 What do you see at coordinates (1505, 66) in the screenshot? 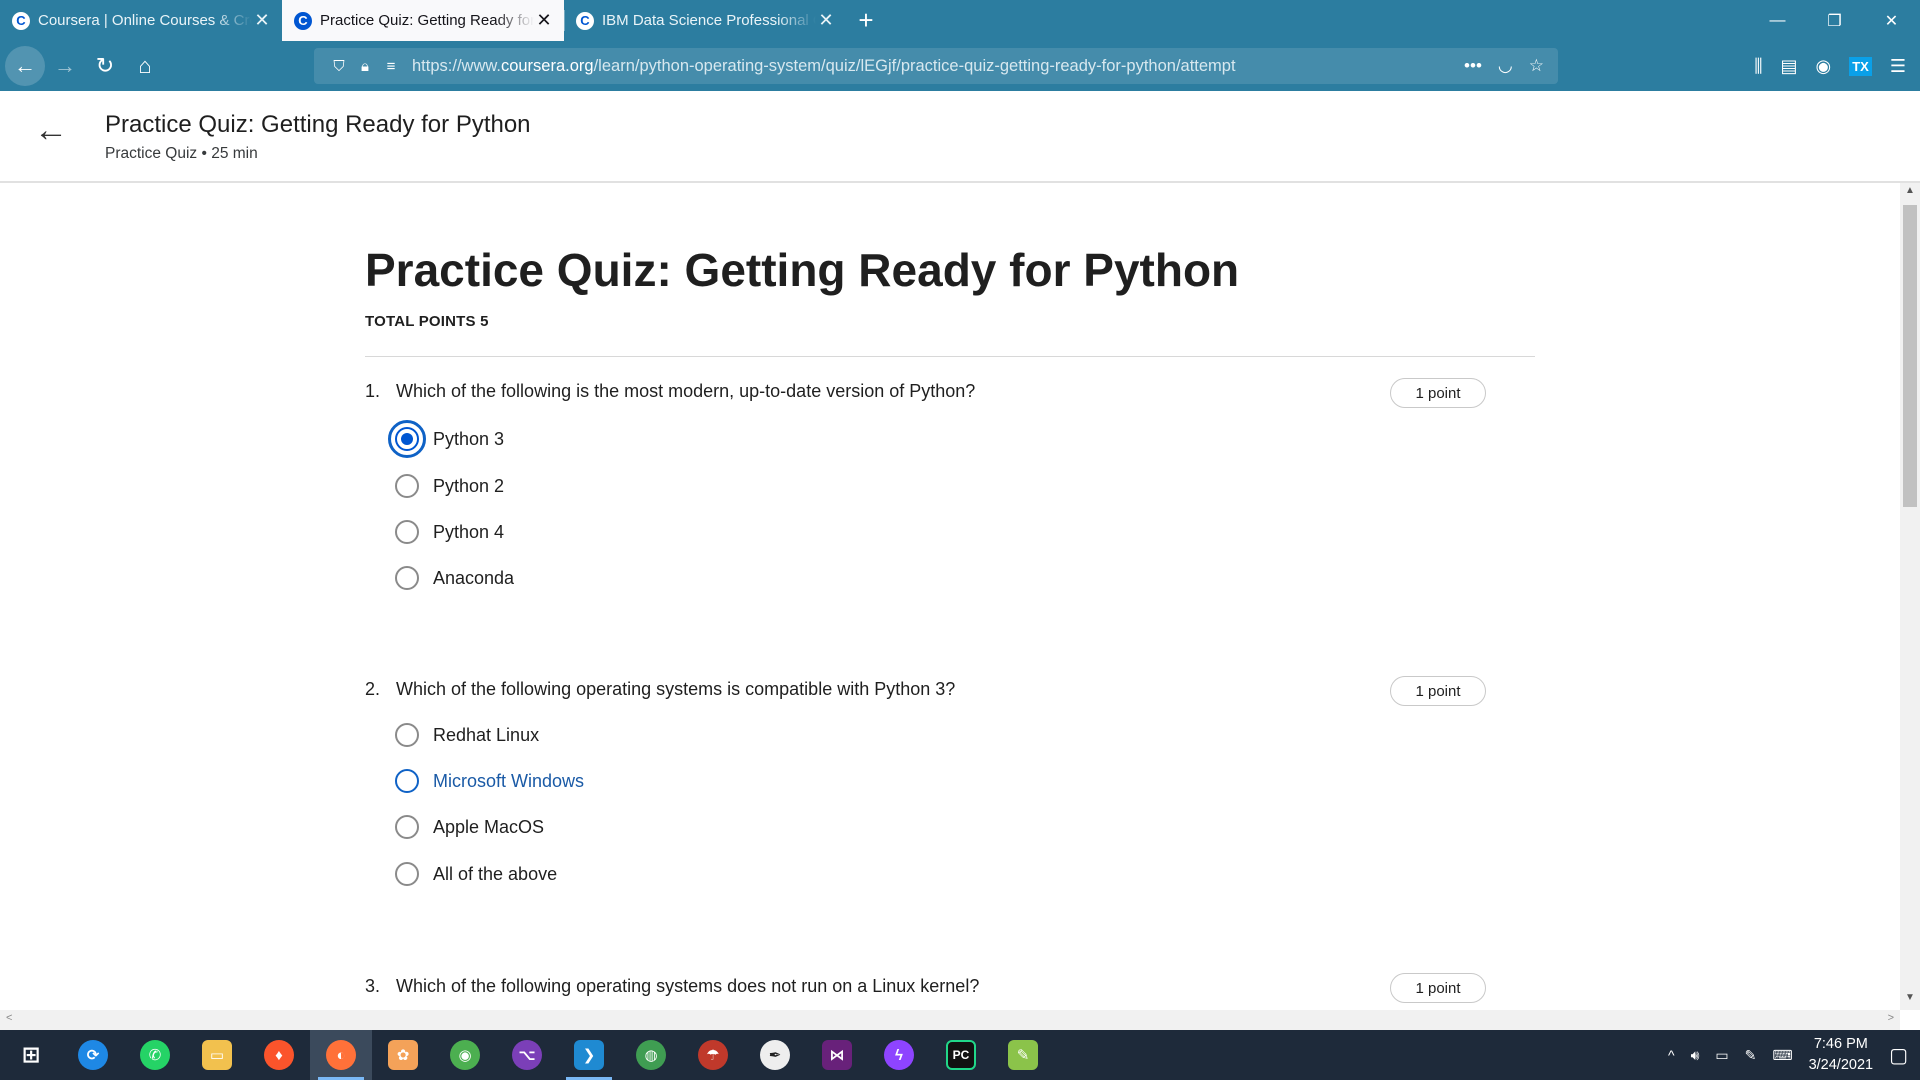
I see `pocket-icon: ◡` at bounding box center [1505, 66].